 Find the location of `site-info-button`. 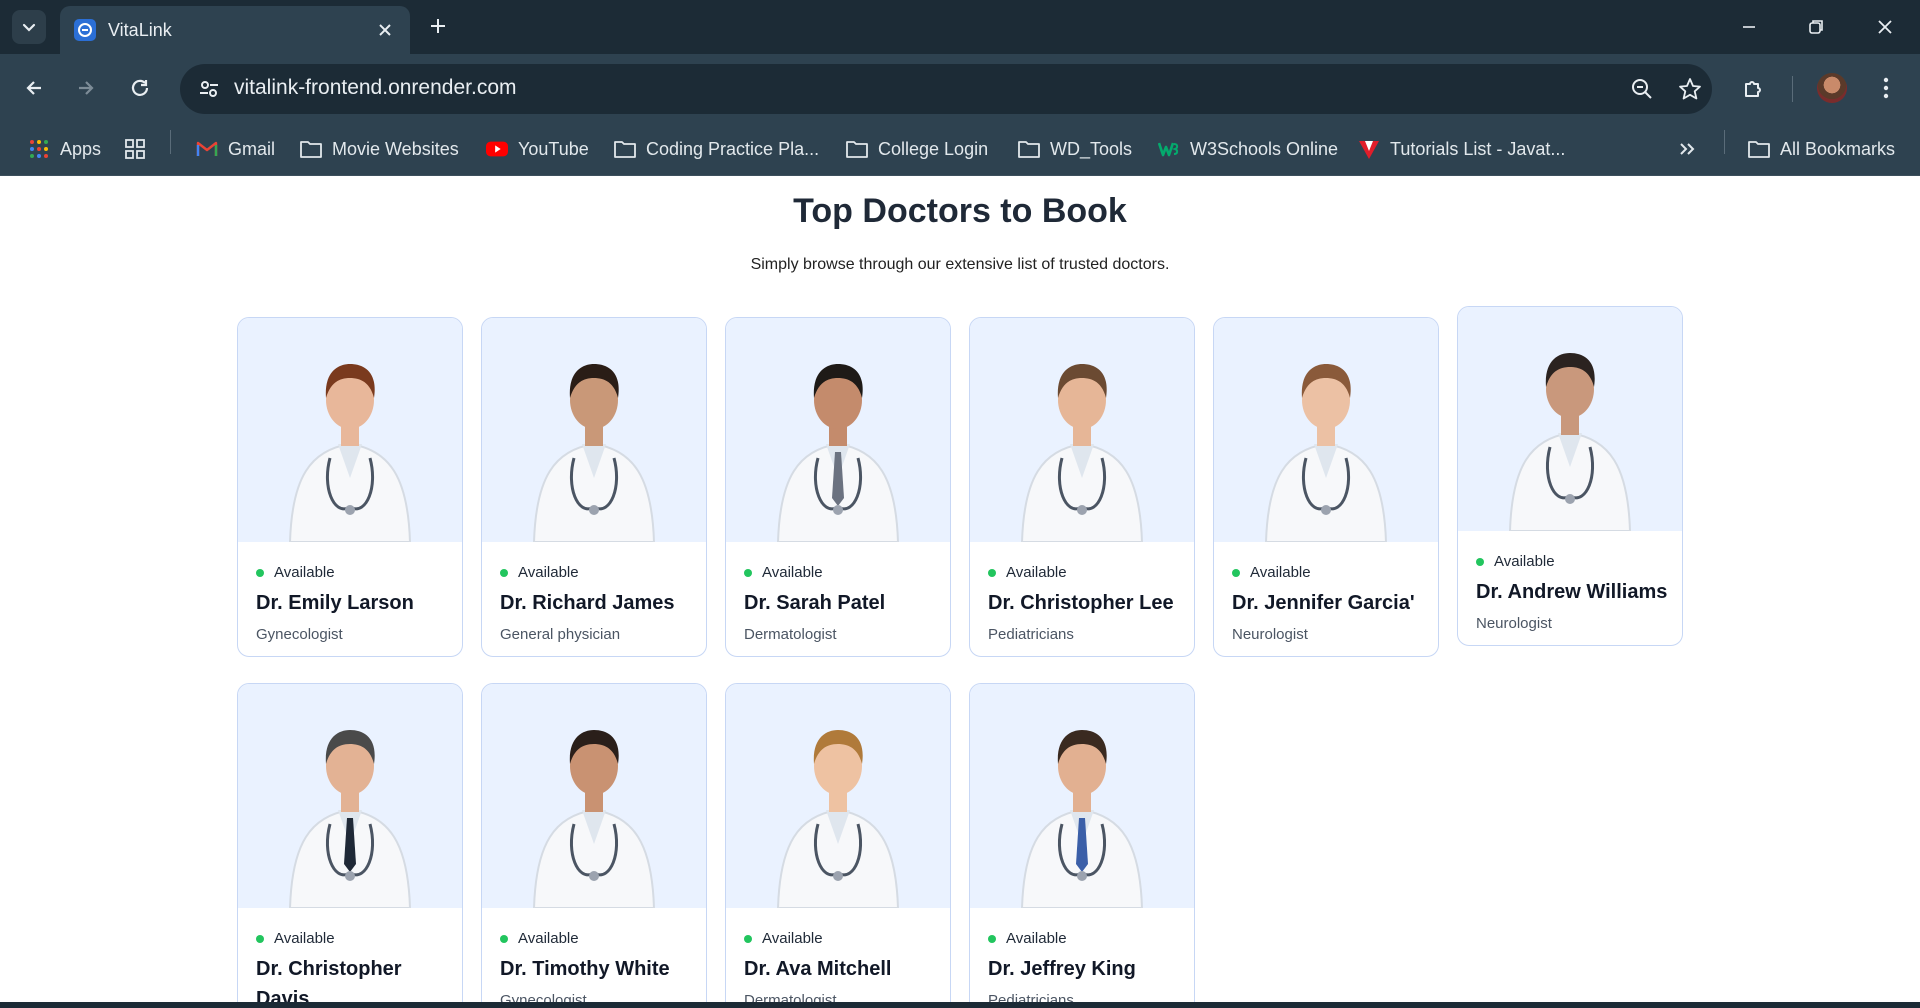

site-info-button is located at coordinates (209, 89).